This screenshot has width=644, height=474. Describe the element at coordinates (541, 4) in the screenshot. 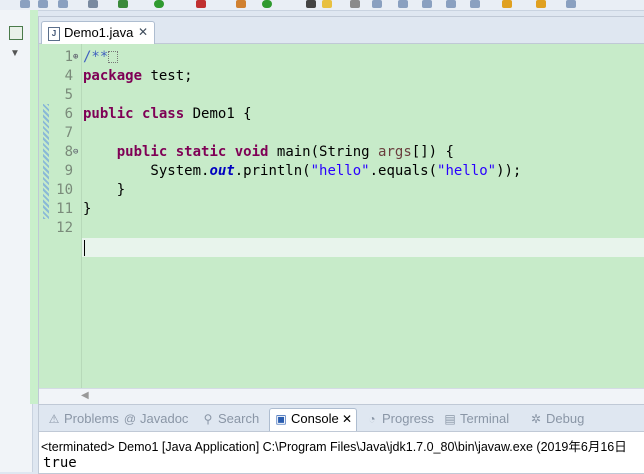

I see `forward-arrow-icon` at that location.